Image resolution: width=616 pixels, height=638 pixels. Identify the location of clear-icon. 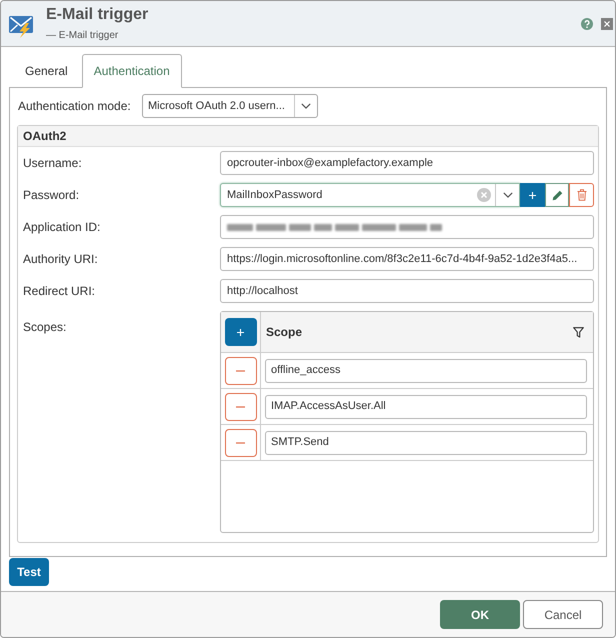
(484, 195).